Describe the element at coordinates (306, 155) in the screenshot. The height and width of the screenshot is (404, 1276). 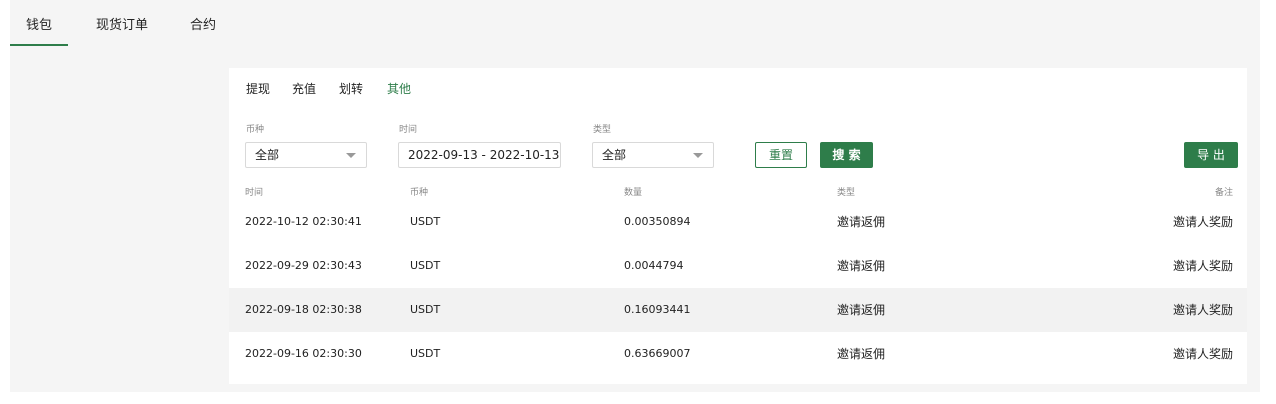
I see `currency-select: 全部` at that location.